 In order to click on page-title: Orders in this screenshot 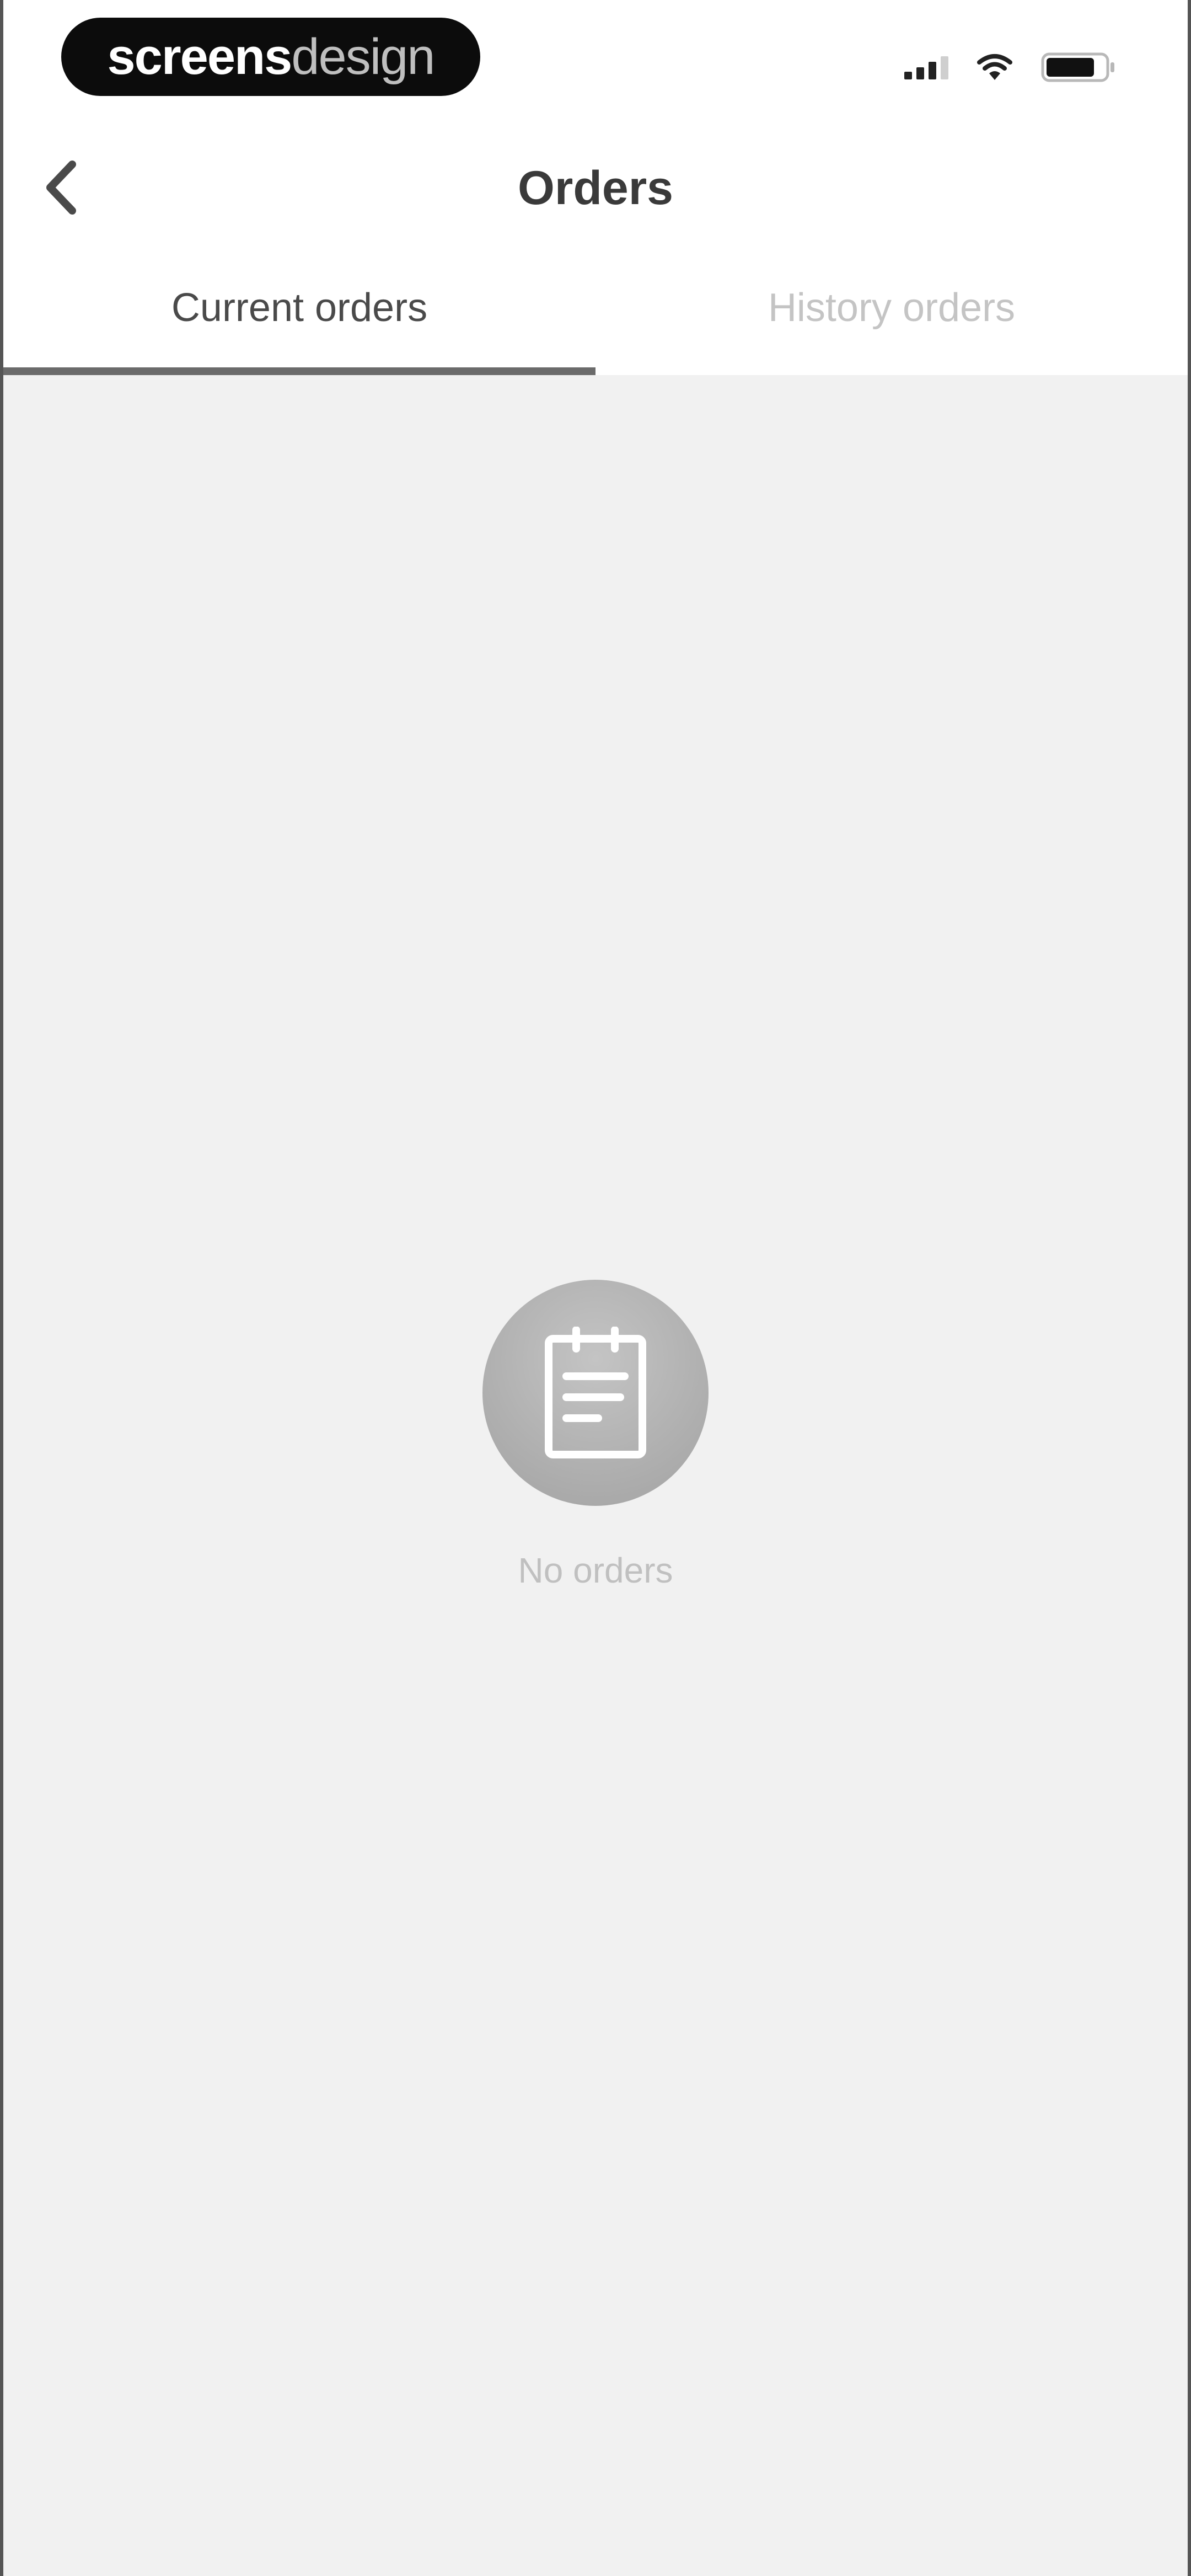, I will do `click(595, 188)`.